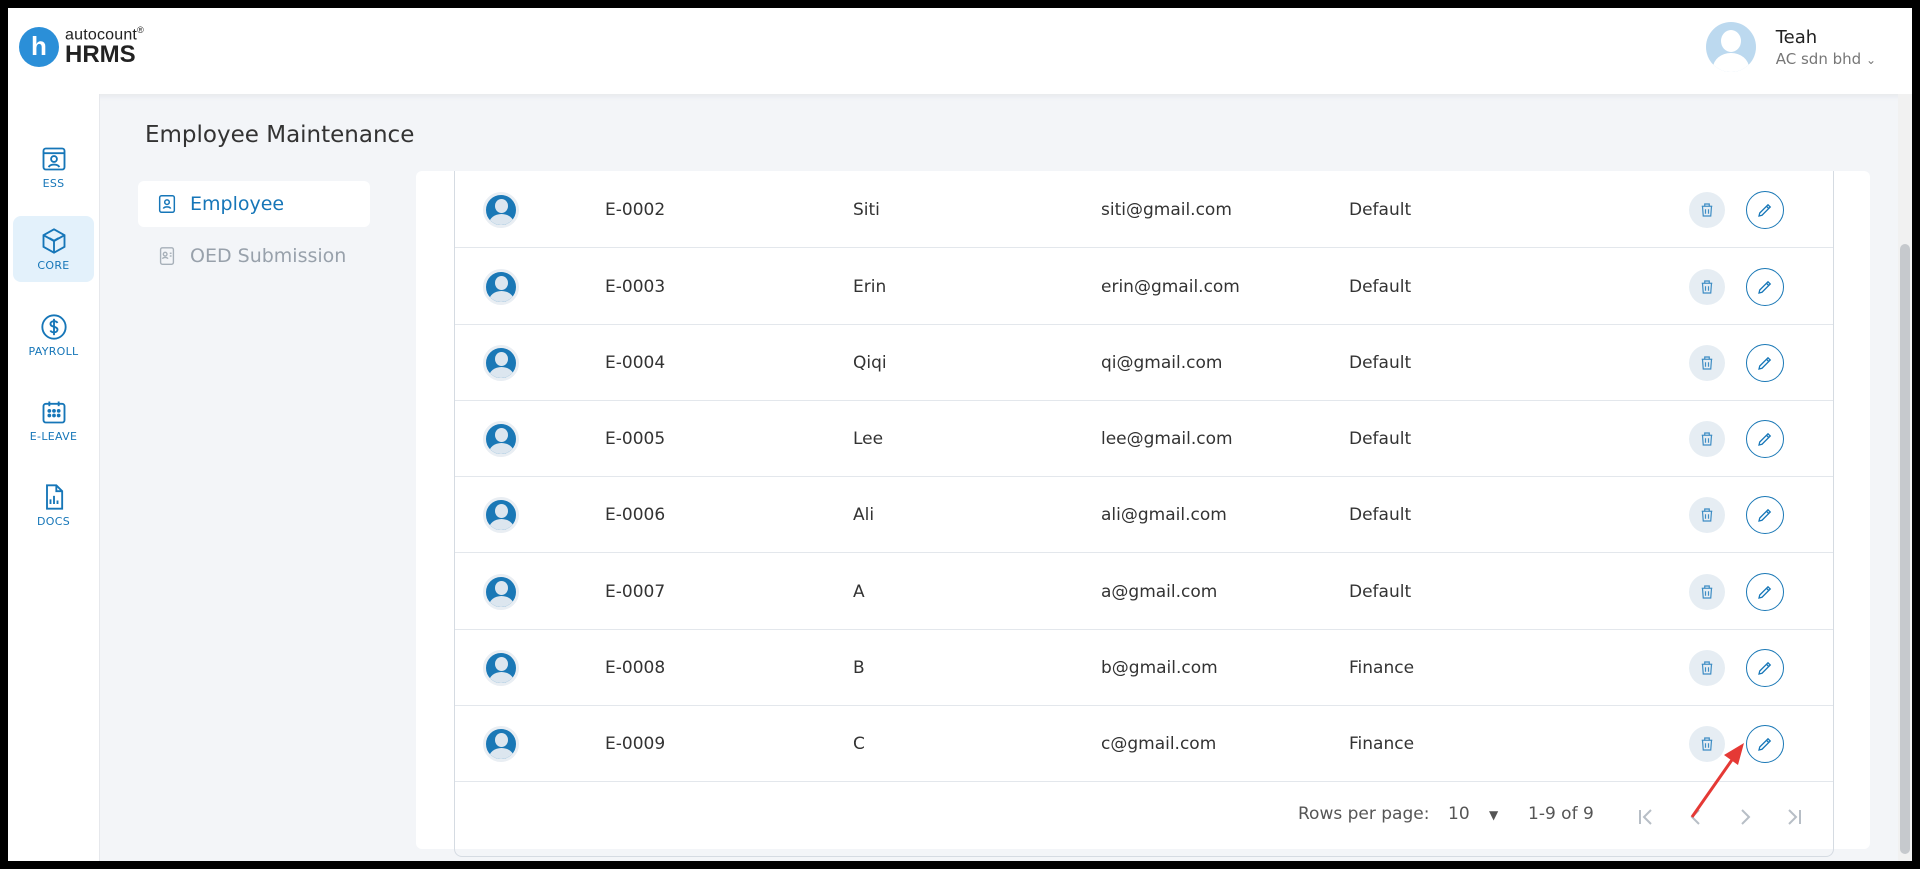 The width and height of the screenshot is (1920, 869). Describe the element at coordinates (859, 667) in the screenshot. I see `employee-name: B` at that location.